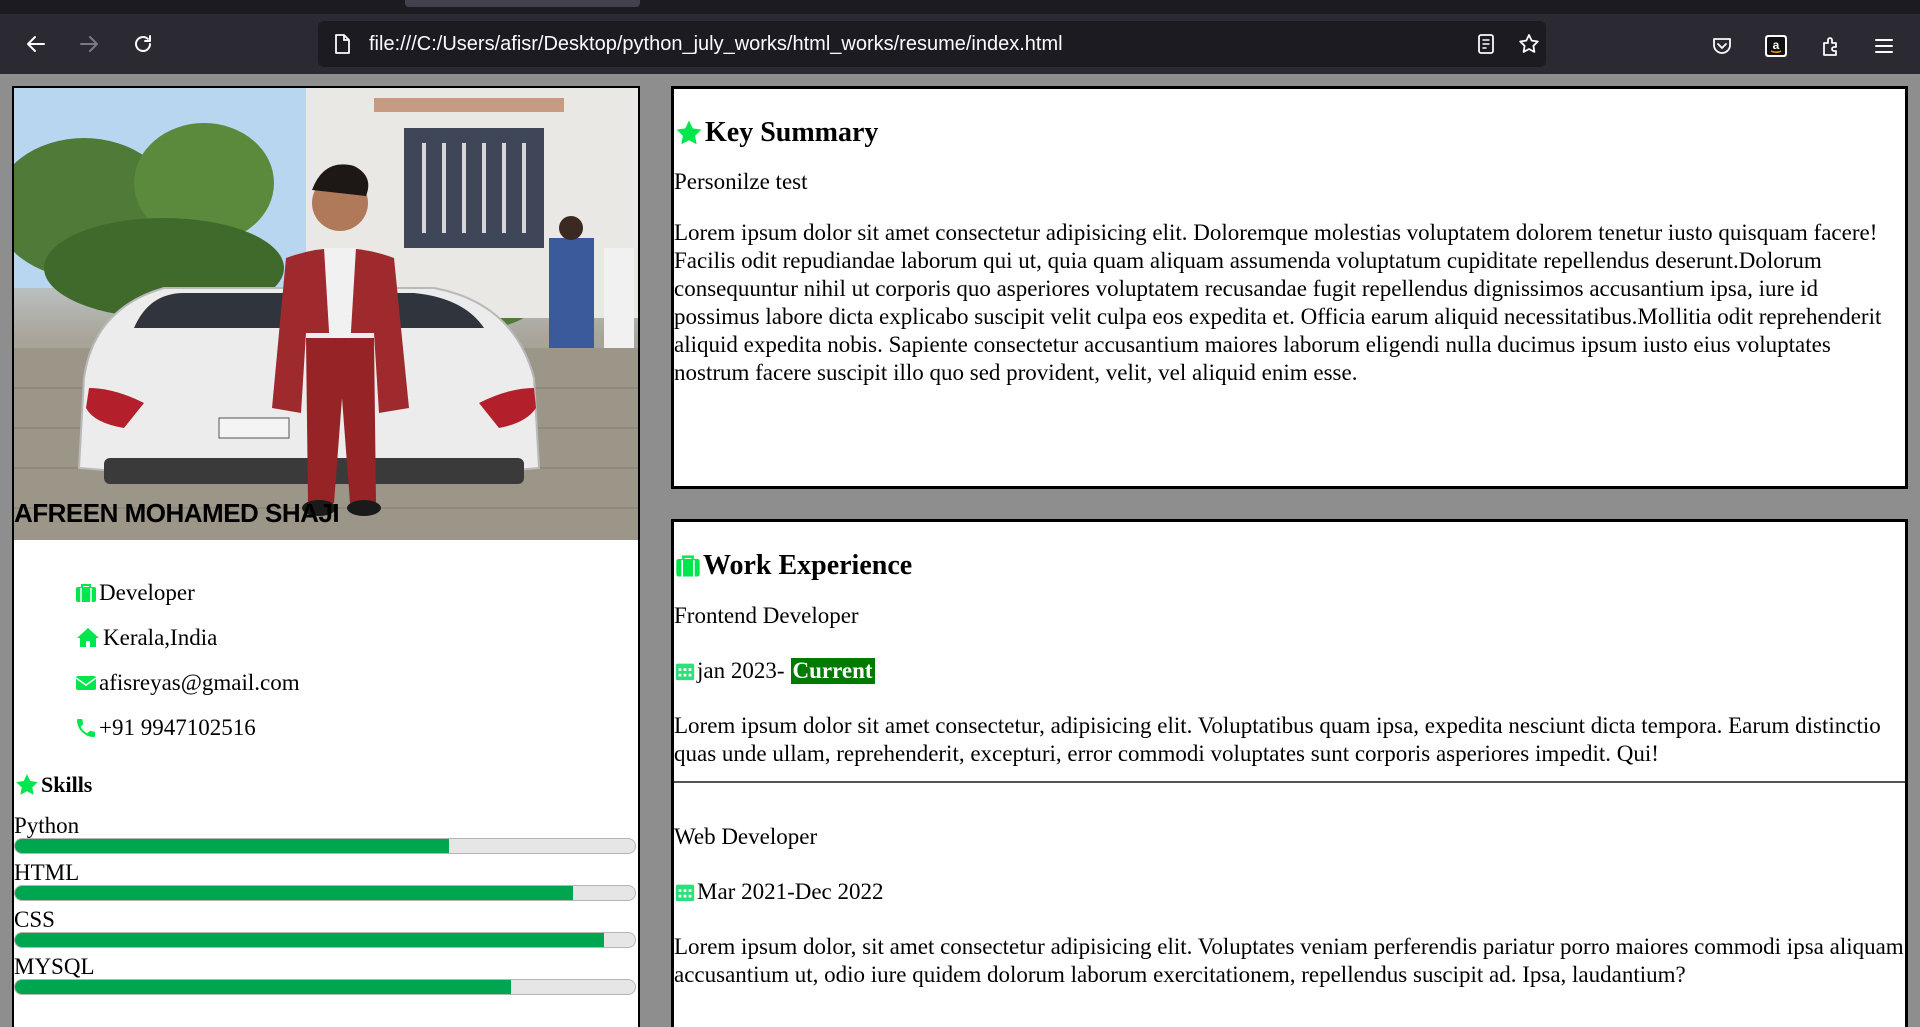 This screenshot has width=1920, height=1027. Describe the element at coordinates (960, 7) in the screenshot. I see `tab-strip` at that location.